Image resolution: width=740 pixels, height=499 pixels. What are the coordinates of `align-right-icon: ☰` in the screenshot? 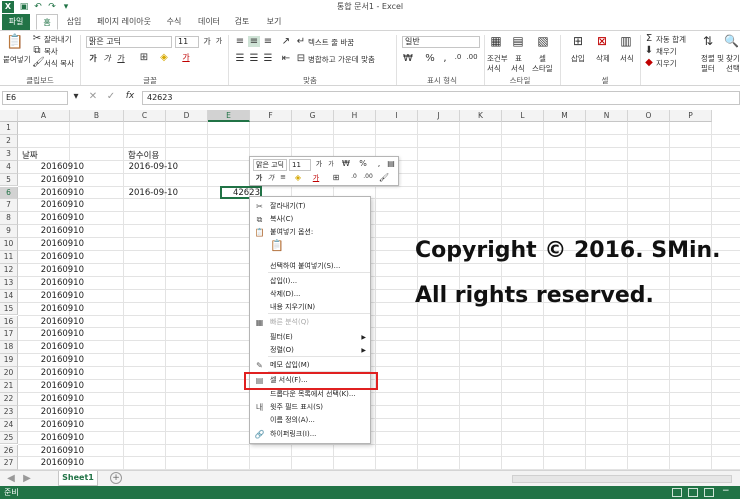 It's located at (268, 58).